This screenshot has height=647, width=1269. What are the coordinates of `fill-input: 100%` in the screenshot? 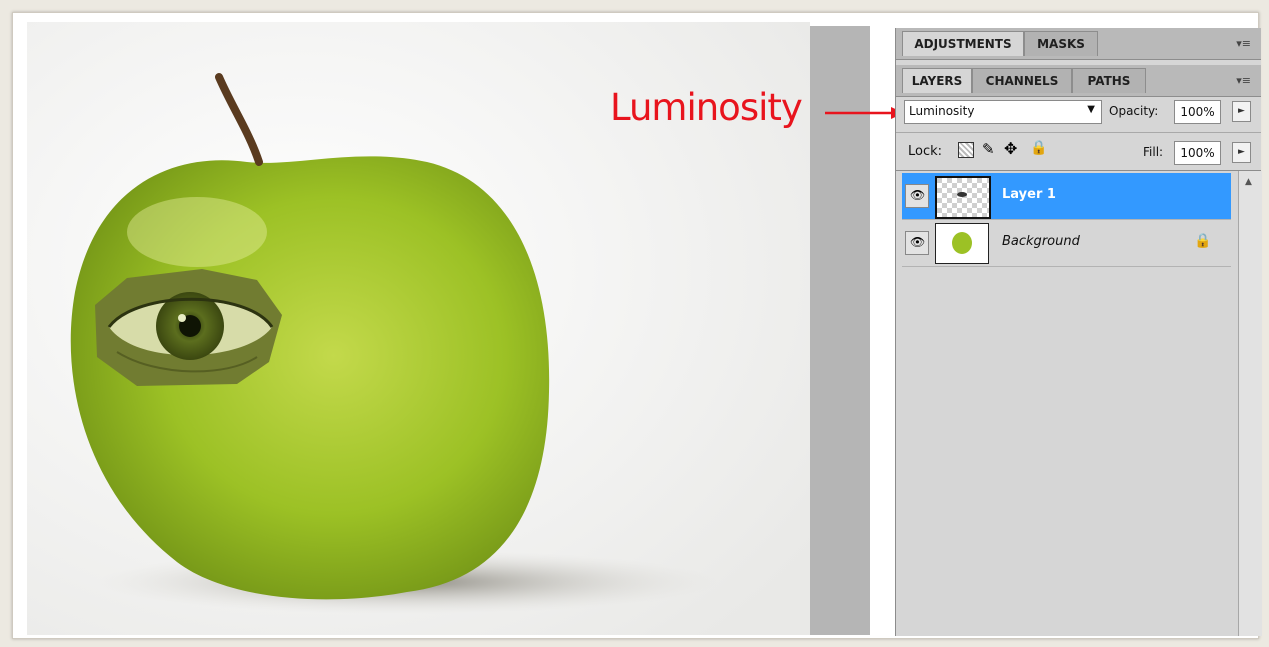 It's located at (1197, 153).